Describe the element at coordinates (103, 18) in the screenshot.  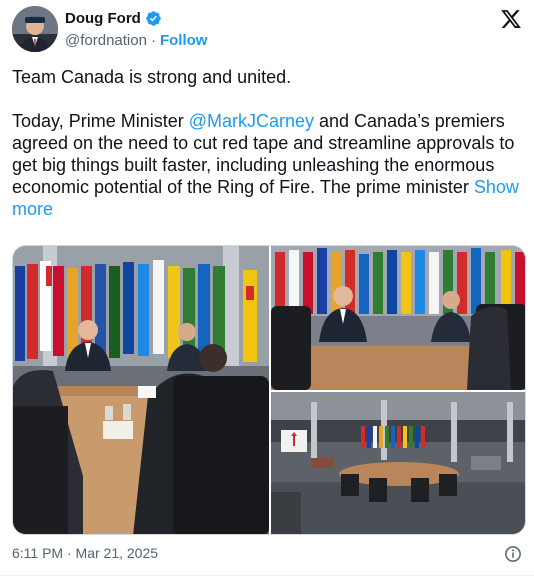
I see `author-name: Doug Ford` at that location.